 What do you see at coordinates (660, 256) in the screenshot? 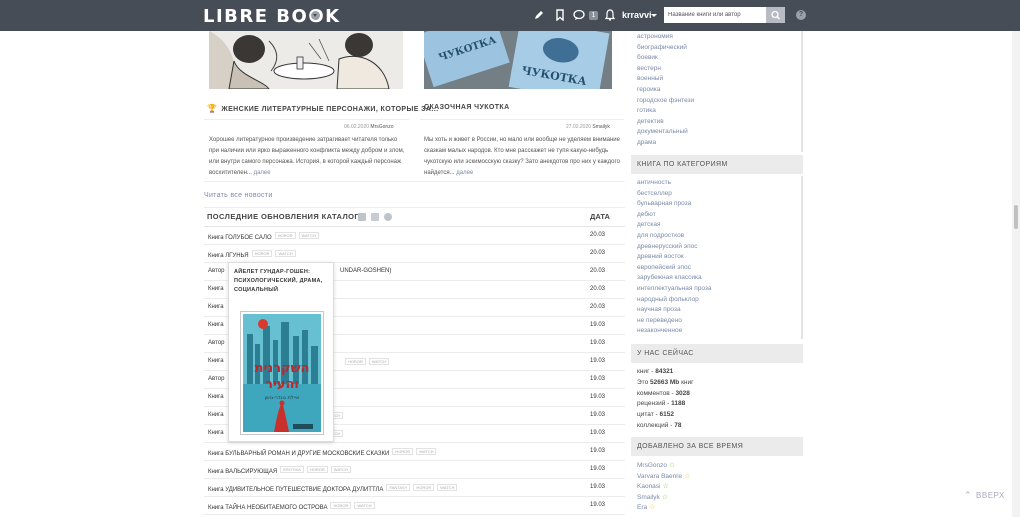
I see `category-link: древний восток` at bounding box center [660, 256].